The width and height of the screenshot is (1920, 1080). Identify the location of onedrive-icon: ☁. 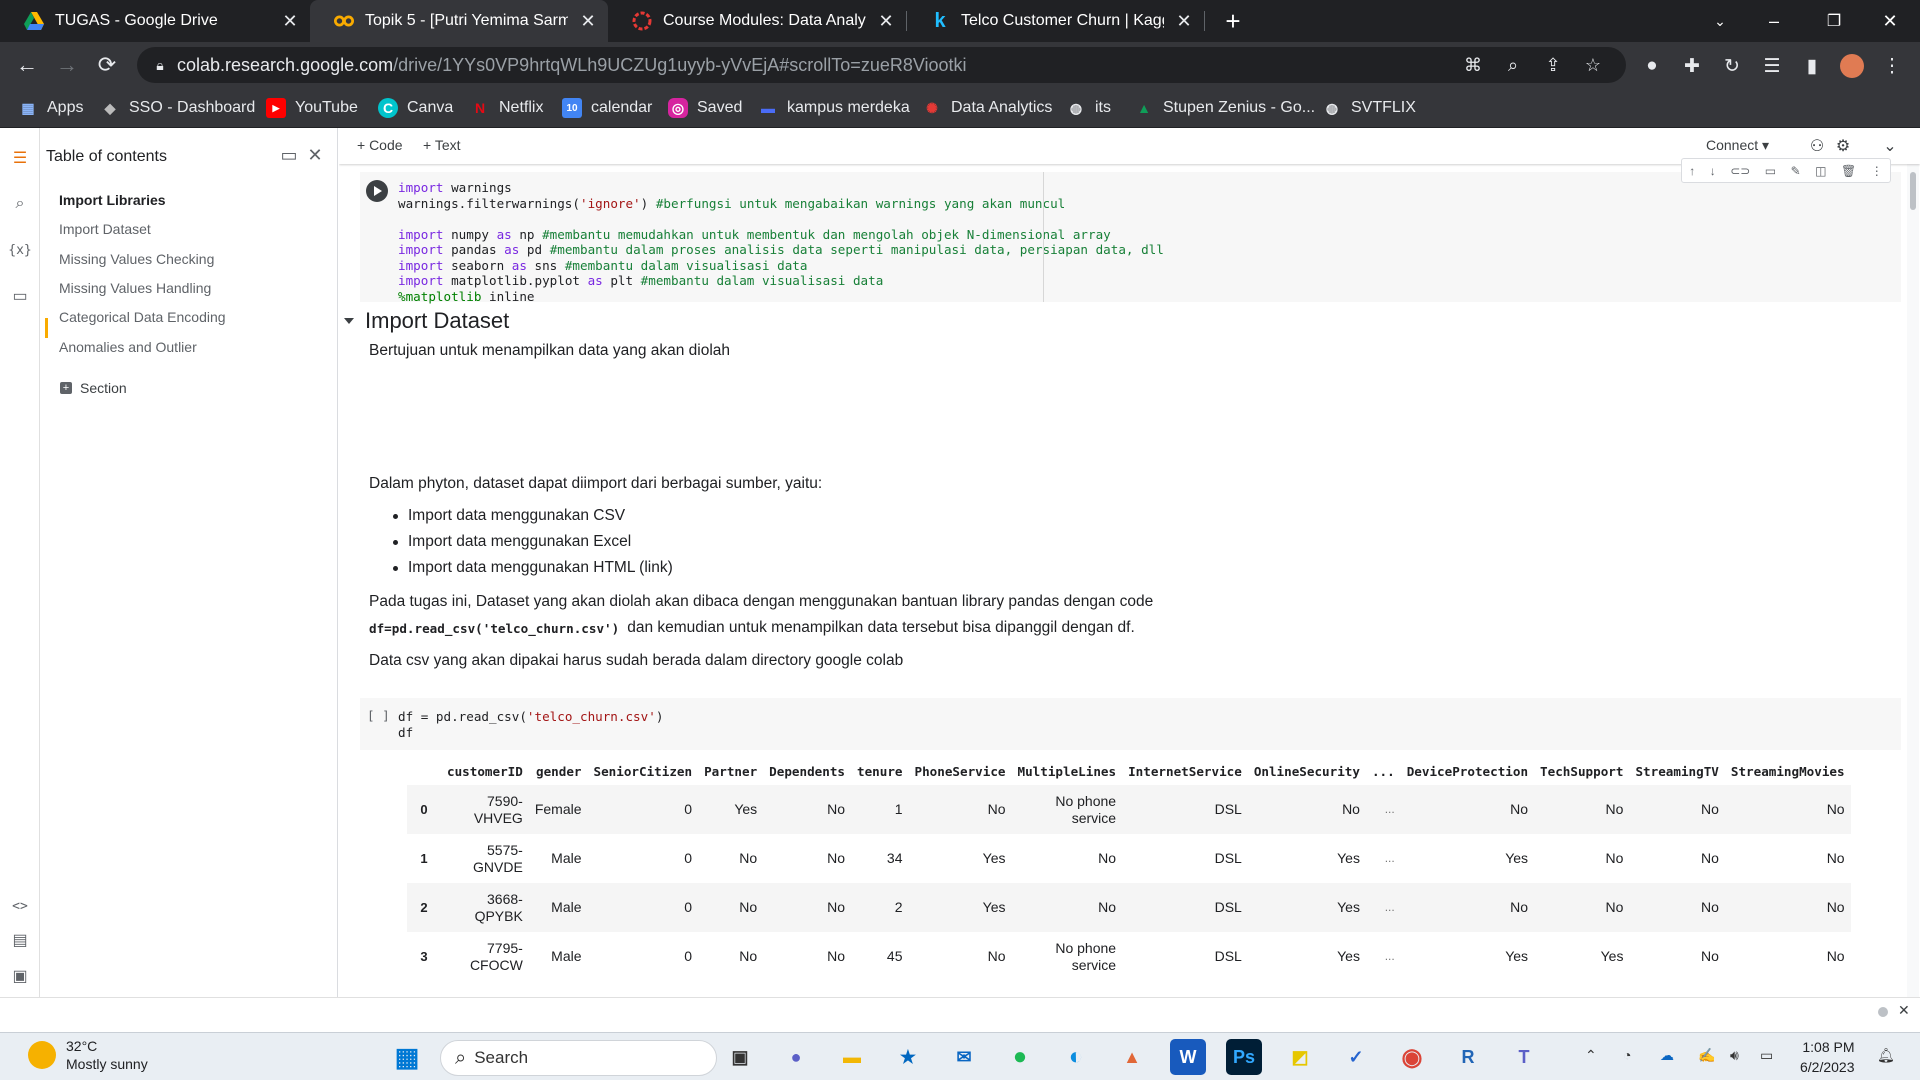
(1667, 1055).